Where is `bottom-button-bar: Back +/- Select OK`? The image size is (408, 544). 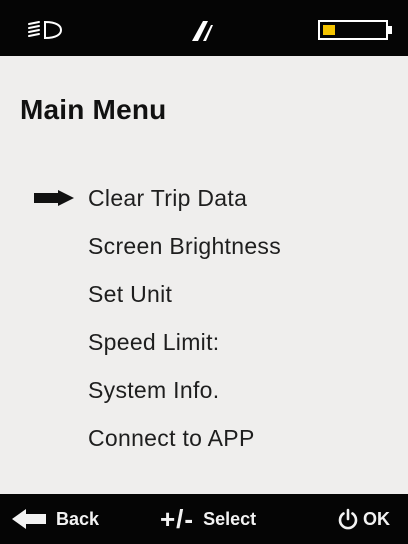
bottom-button-bar: Back +/- Select OK is located at coordinates (204, 519).